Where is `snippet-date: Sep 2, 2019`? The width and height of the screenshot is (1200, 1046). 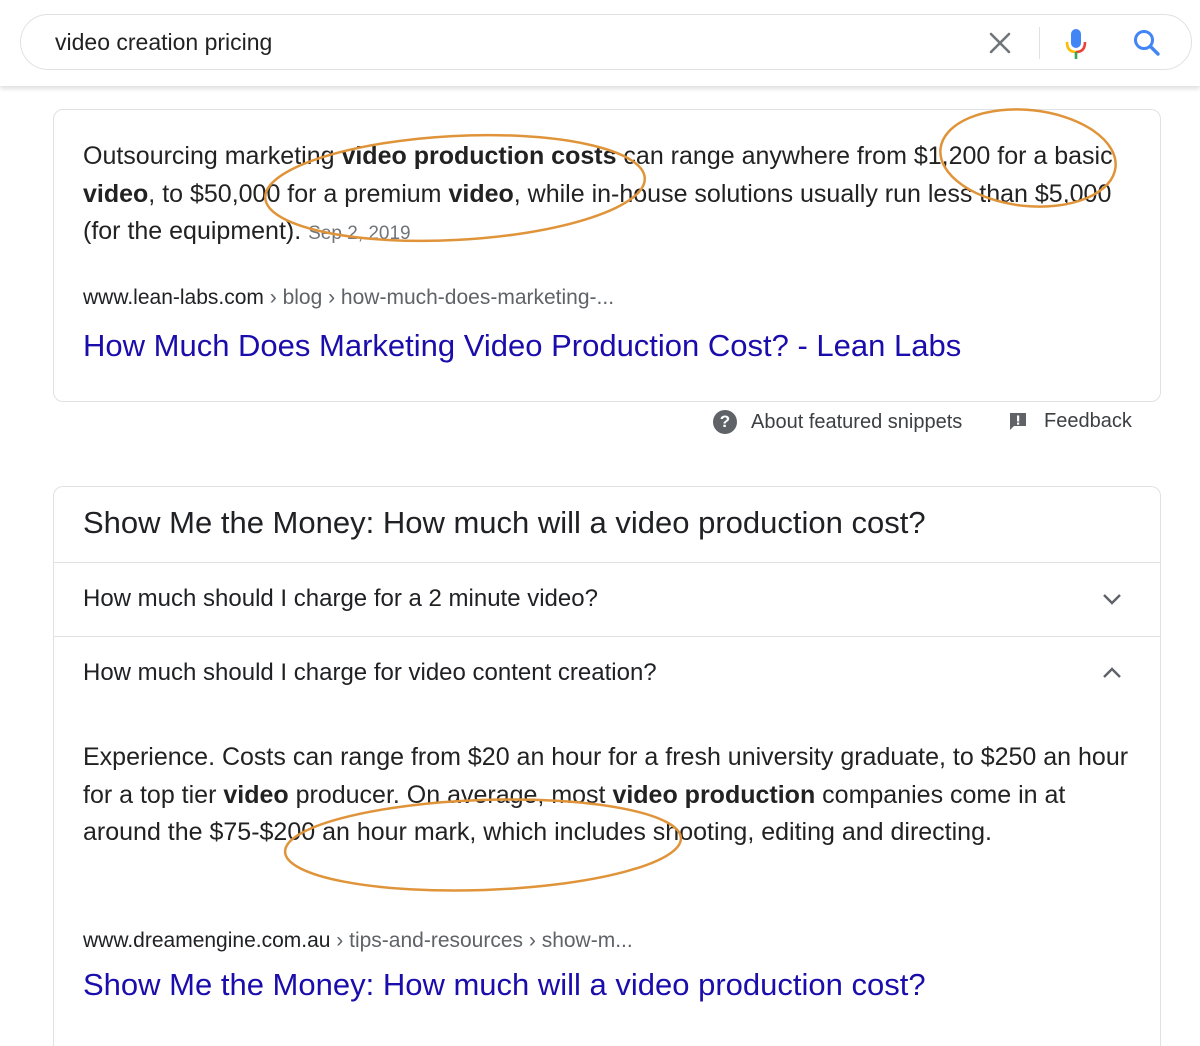
snippet-date: Sep 2, 2019 is located at coordinates (359, 233).